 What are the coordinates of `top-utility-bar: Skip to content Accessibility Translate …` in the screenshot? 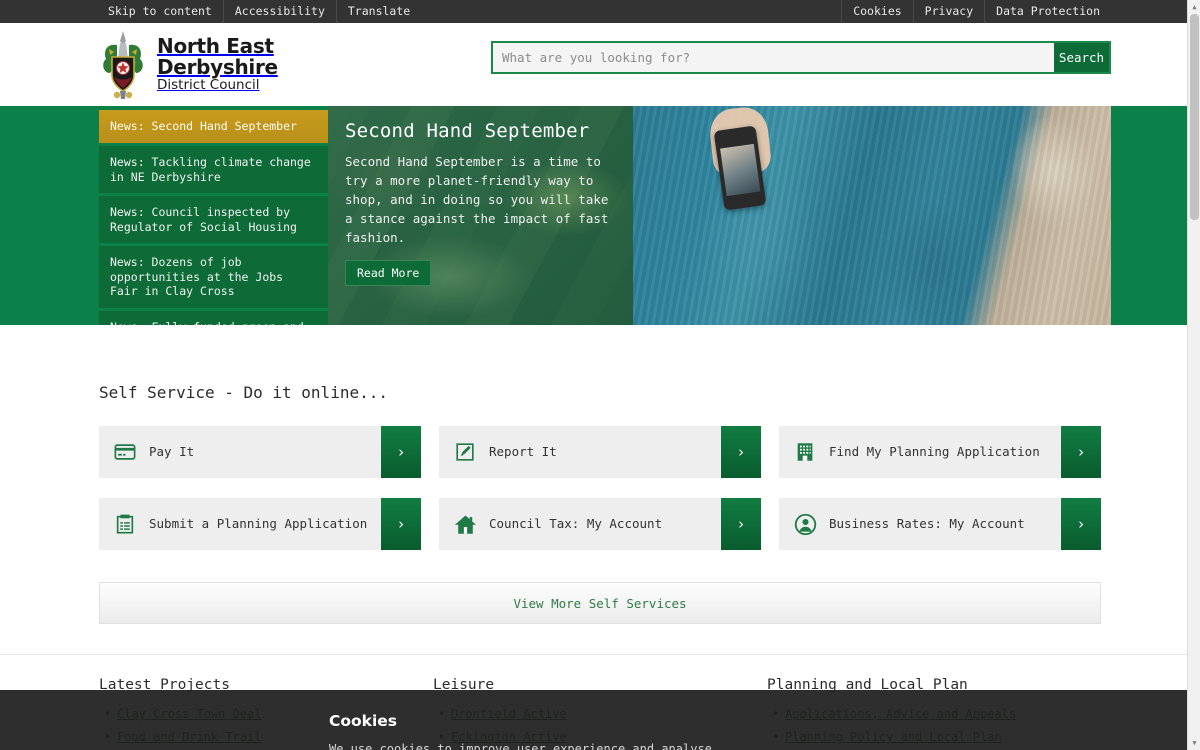 It's located at (600, 11).